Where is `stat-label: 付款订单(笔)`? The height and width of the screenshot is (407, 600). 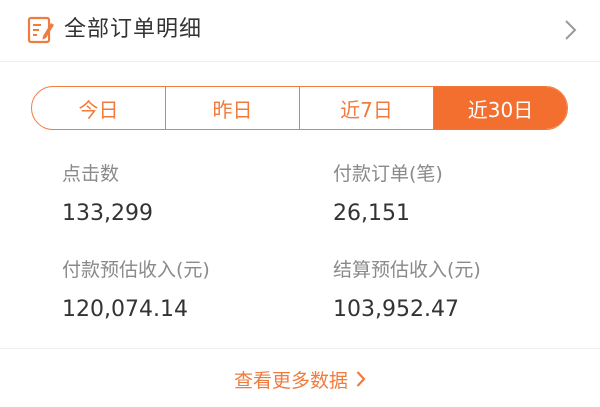
stat-label: 付款订单(笔) is located at coordinates (388, 174).